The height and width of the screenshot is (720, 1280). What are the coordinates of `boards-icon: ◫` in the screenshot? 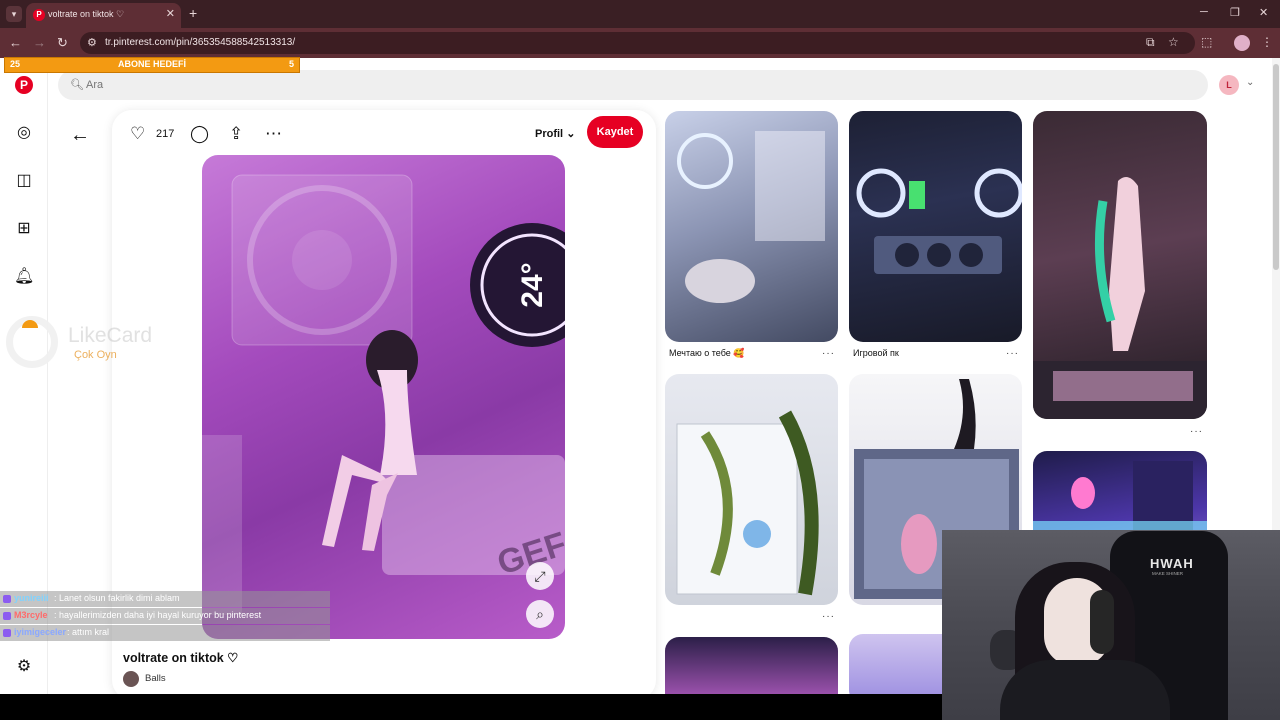 It's located at (24, 181).